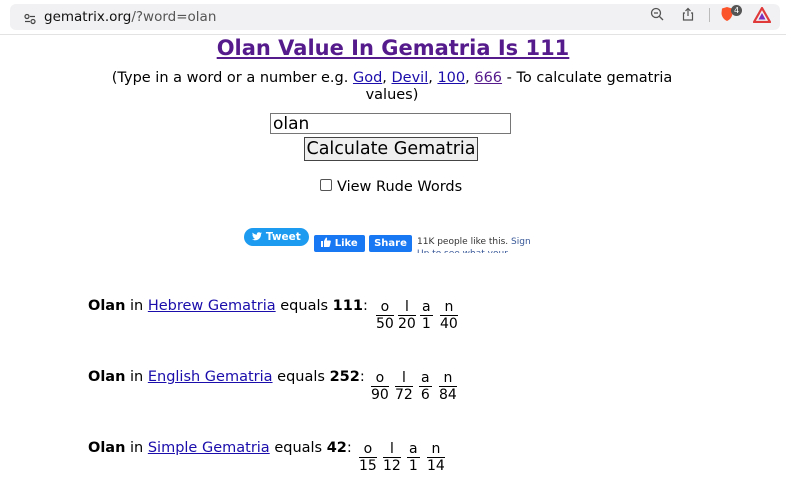  I want to click on result-value: 111, so click(347, 306).